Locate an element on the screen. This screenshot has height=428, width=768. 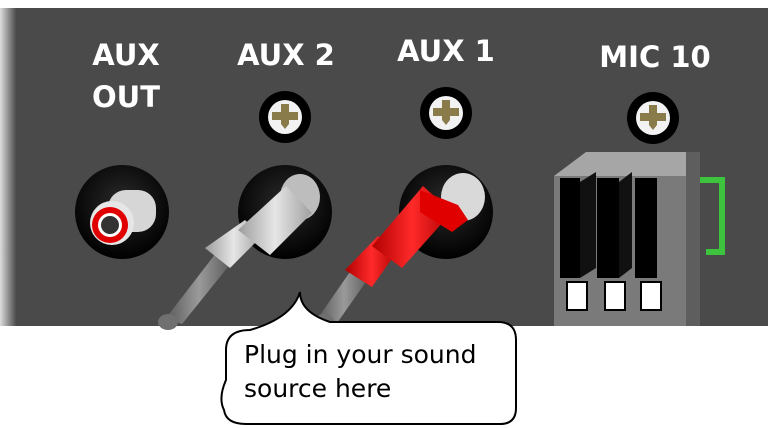
mic-10-connector is located at coordinates (627, 239).